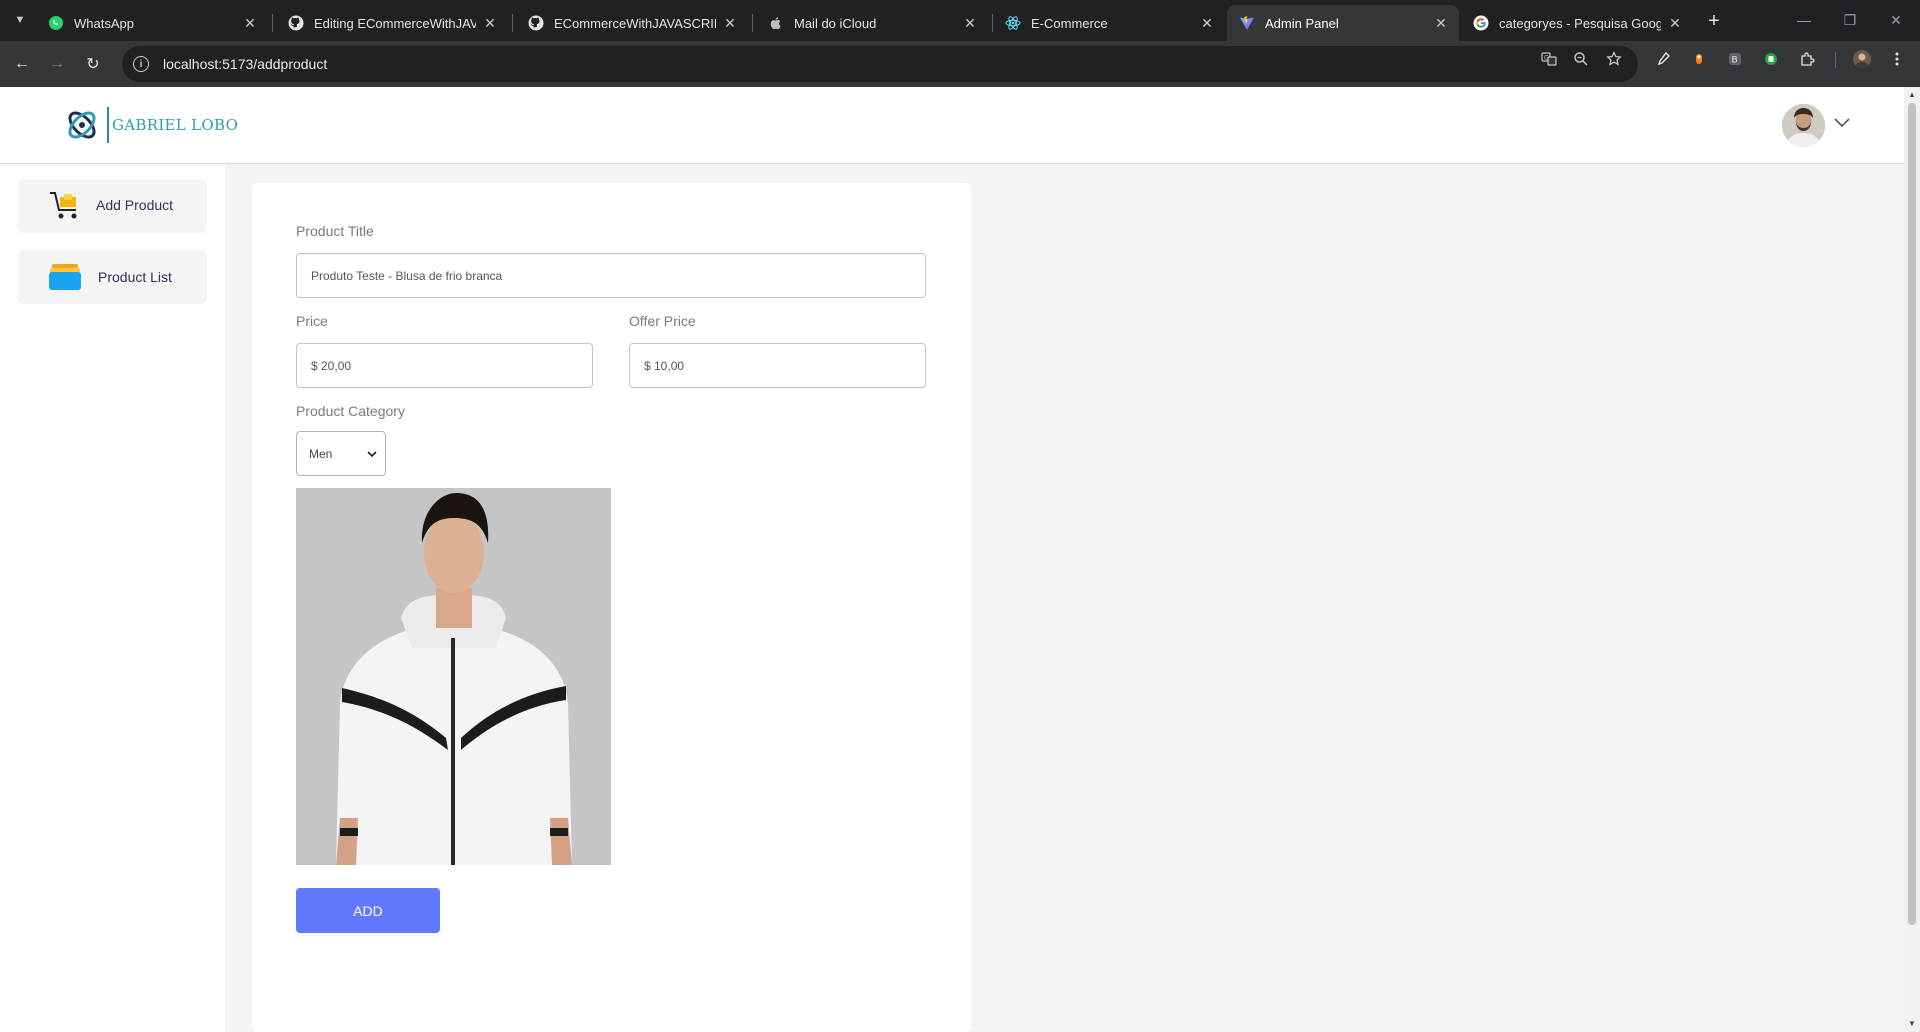  What do you see at coordinates (1808, 59) in the screenshot?
I see `extensions-puzzle-icon` at bounding box center [1808, 59].